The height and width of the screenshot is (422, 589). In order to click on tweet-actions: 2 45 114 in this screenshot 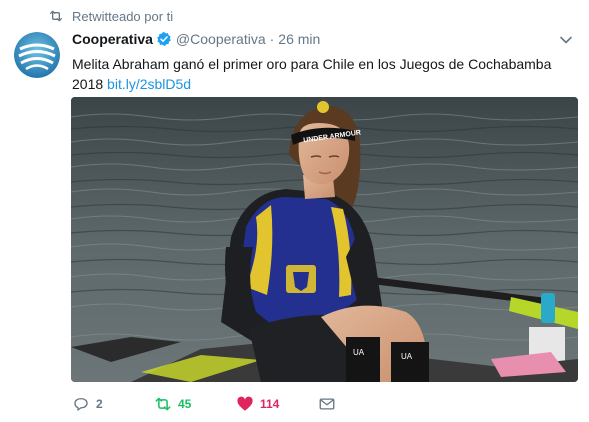, I will do `click(204, 404)`.